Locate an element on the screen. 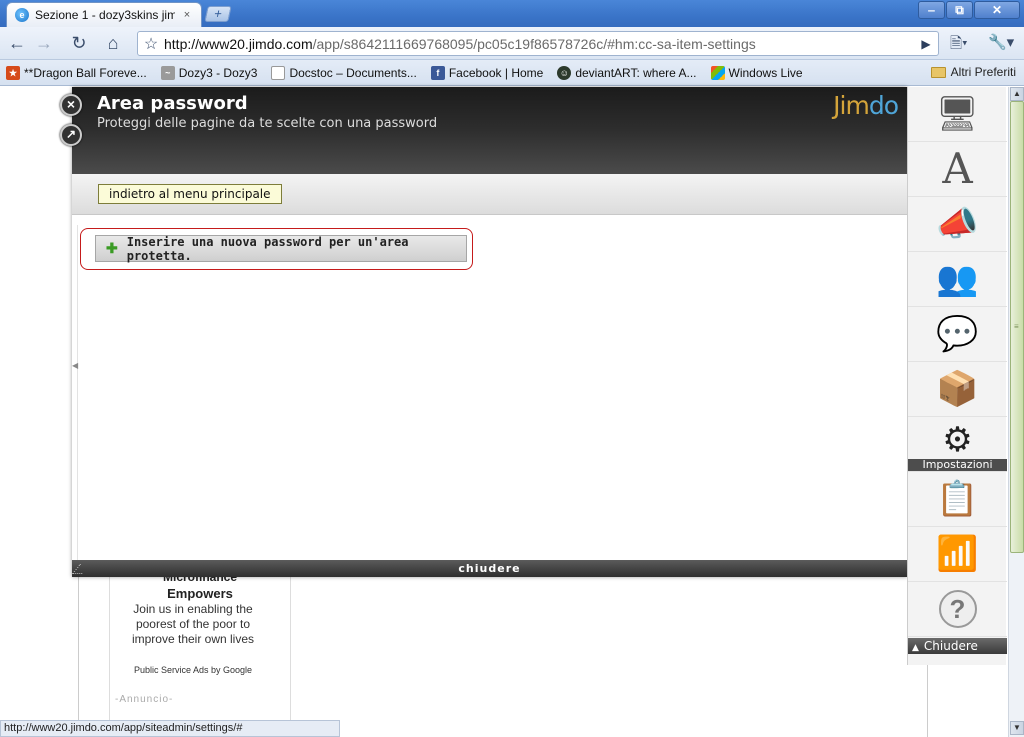  collapse-arrow-icon: ◀ is located at coordinates (75, 365).